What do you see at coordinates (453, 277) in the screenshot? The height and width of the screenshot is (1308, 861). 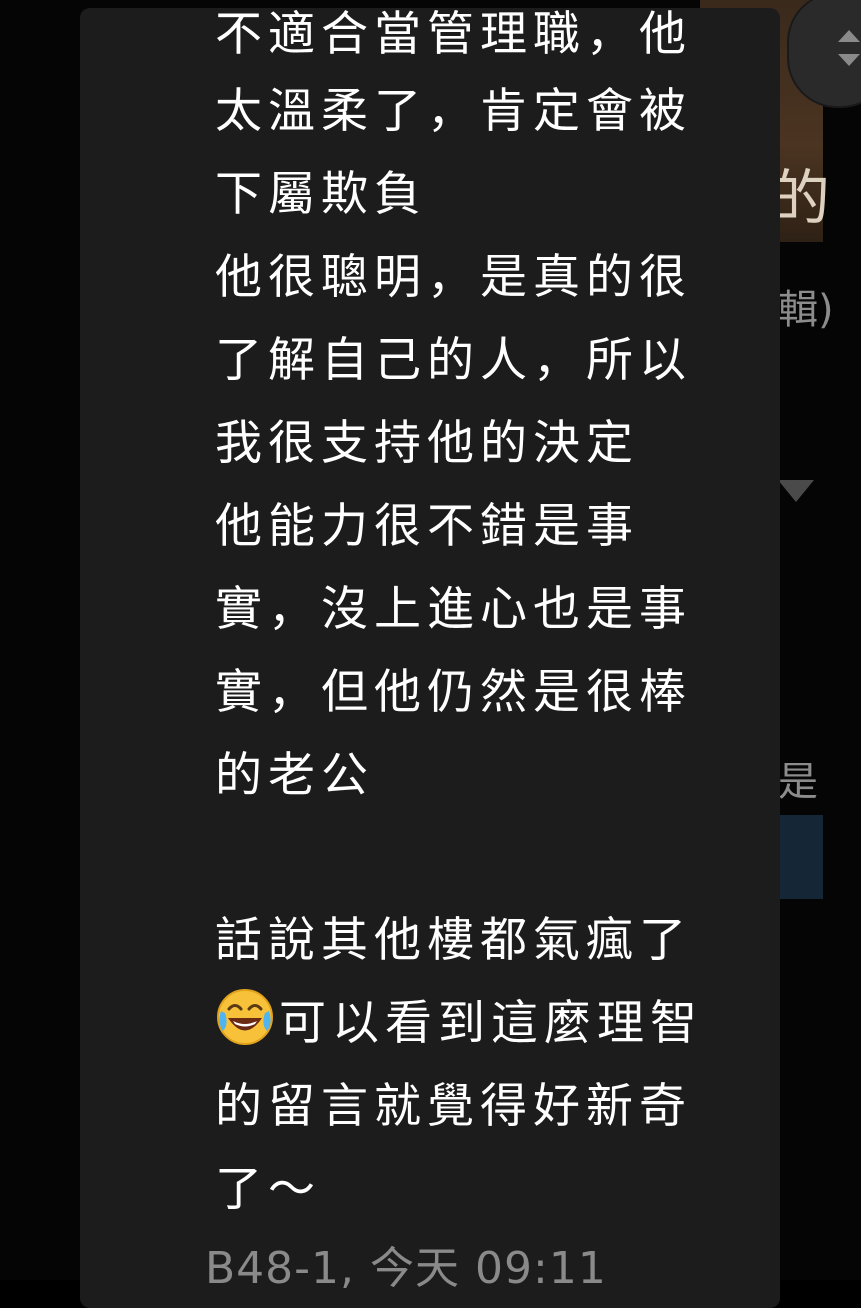 I see `comment-line: 他很聰明，是真的很` at bounding box center [453, 277].